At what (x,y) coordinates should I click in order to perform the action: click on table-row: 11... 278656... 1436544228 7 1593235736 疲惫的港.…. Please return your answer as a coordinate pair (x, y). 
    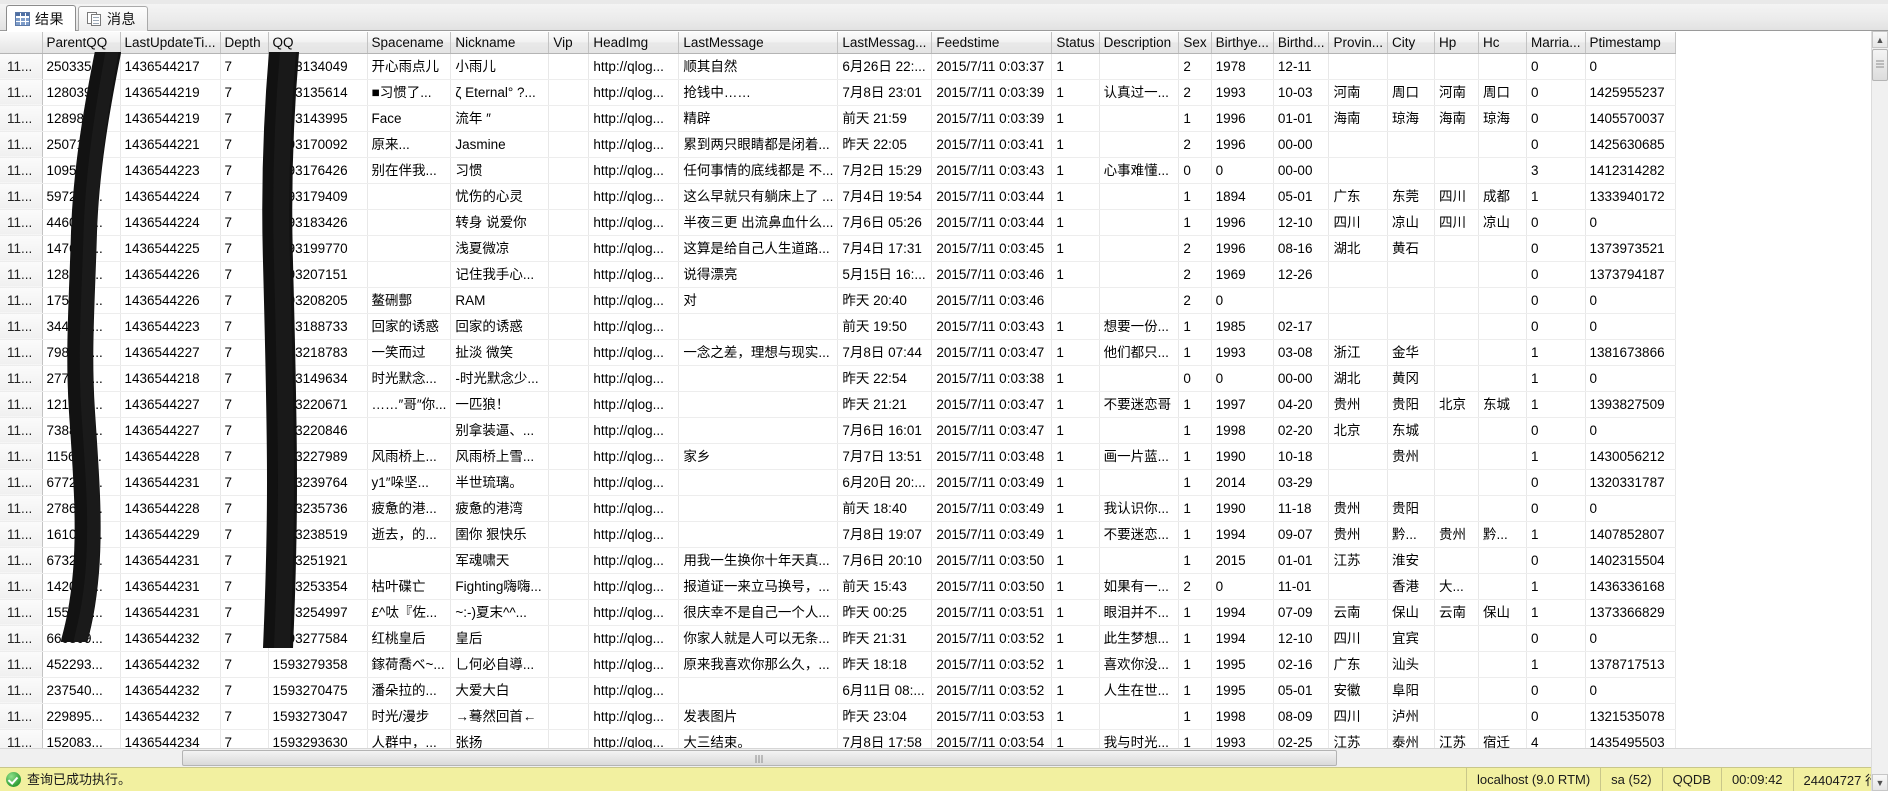
    Looking at the image, I should click on (838, 508).